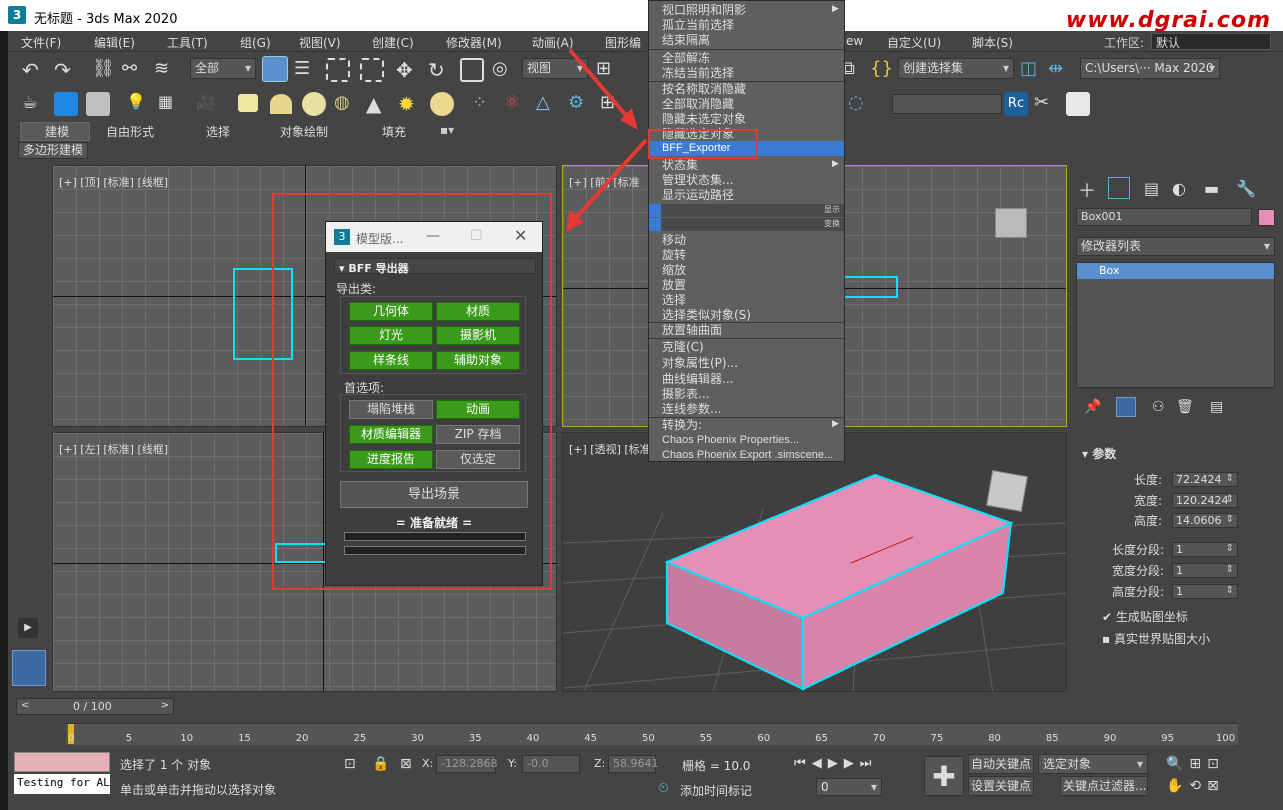 The image size is (1283, 810). What do you see at coordinates (1150, 68) in the screenshot?
I see `project-path-combo: C:\Users\··· Max 2020` at bounding box center [1150, 68].